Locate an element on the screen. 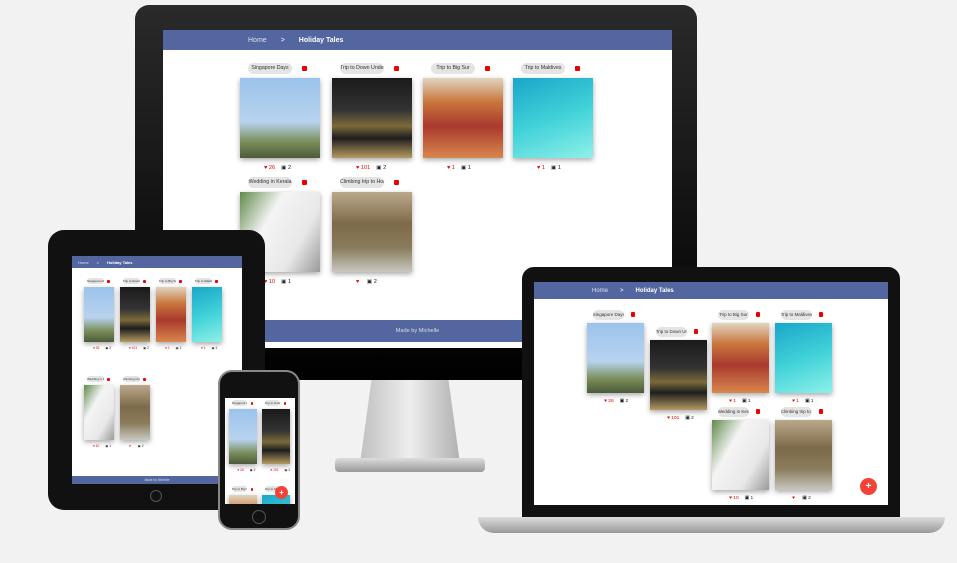 The height and width of the screenshot is (563, 957). album-card: Trip to Big Sur ♥ 1▣ 1 is located at coordinates (171, 314).